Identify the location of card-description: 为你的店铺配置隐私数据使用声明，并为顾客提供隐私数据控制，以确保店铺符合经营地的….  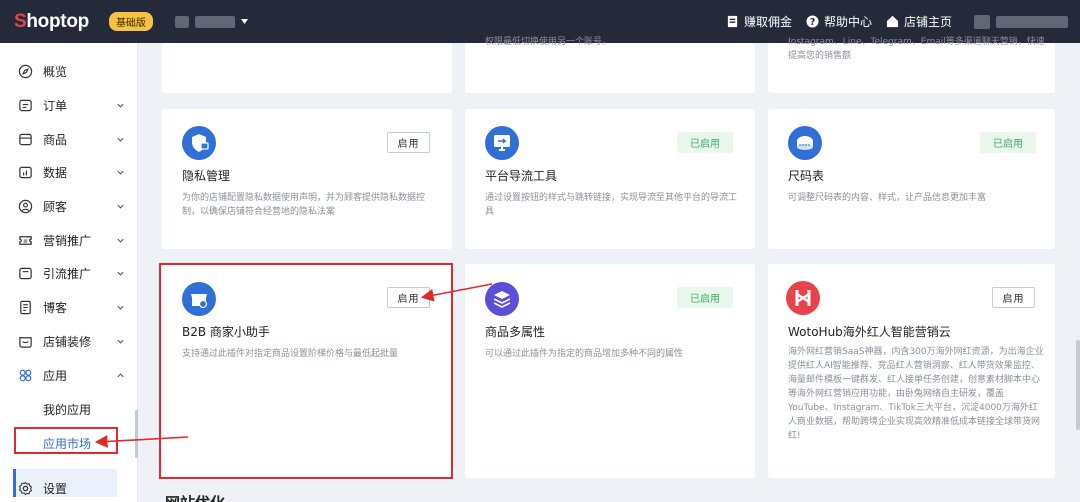
(304, 205).